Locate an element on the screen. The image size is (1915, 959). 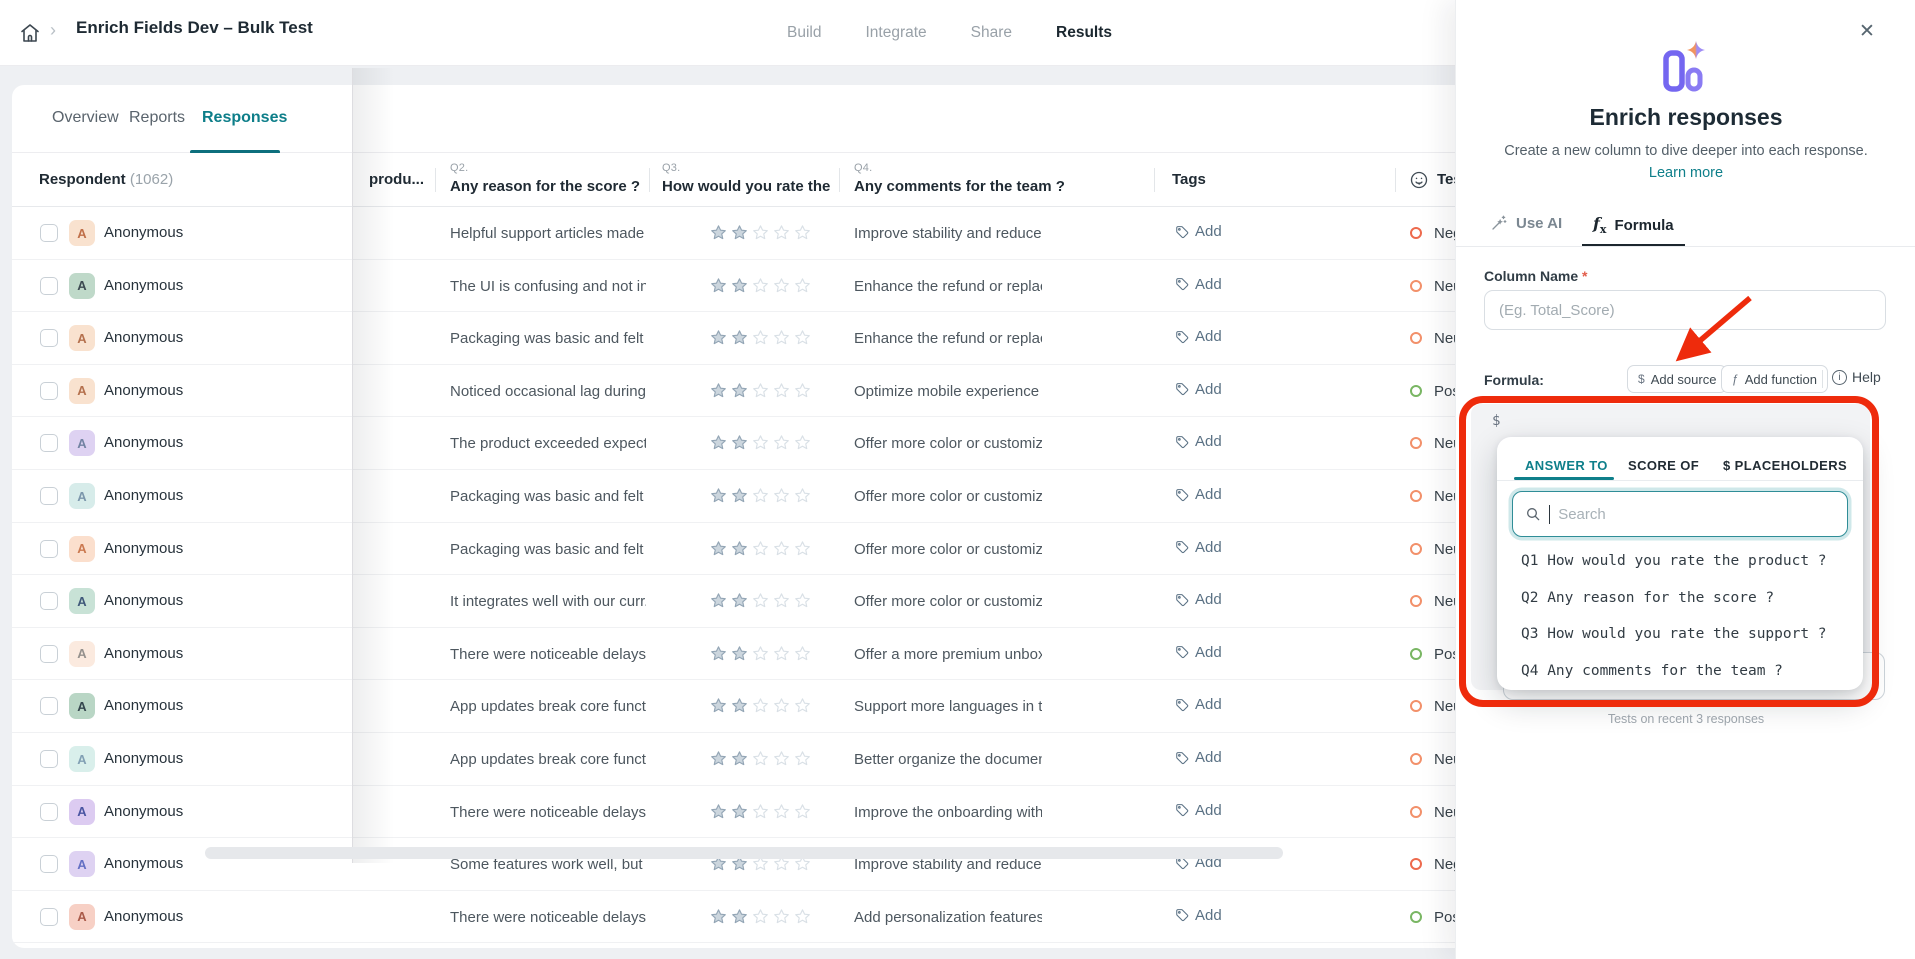
dropdown-item: Q1 How would you rate the product ? is located at coordinates (1674, 561).